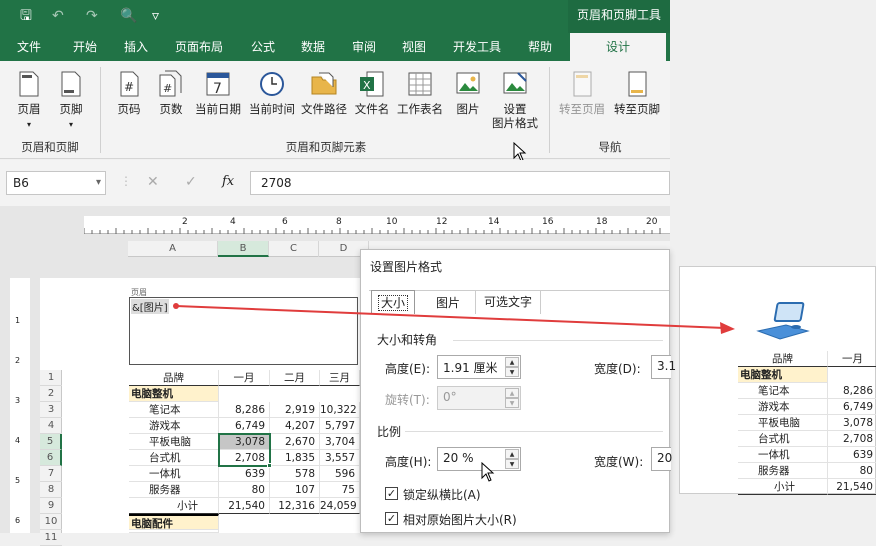 The width and height of the screenshot is (876, 546). Describe the element at coordinates (136, 47) in the screenshot. I see `tab-insert: 插入` at that location.